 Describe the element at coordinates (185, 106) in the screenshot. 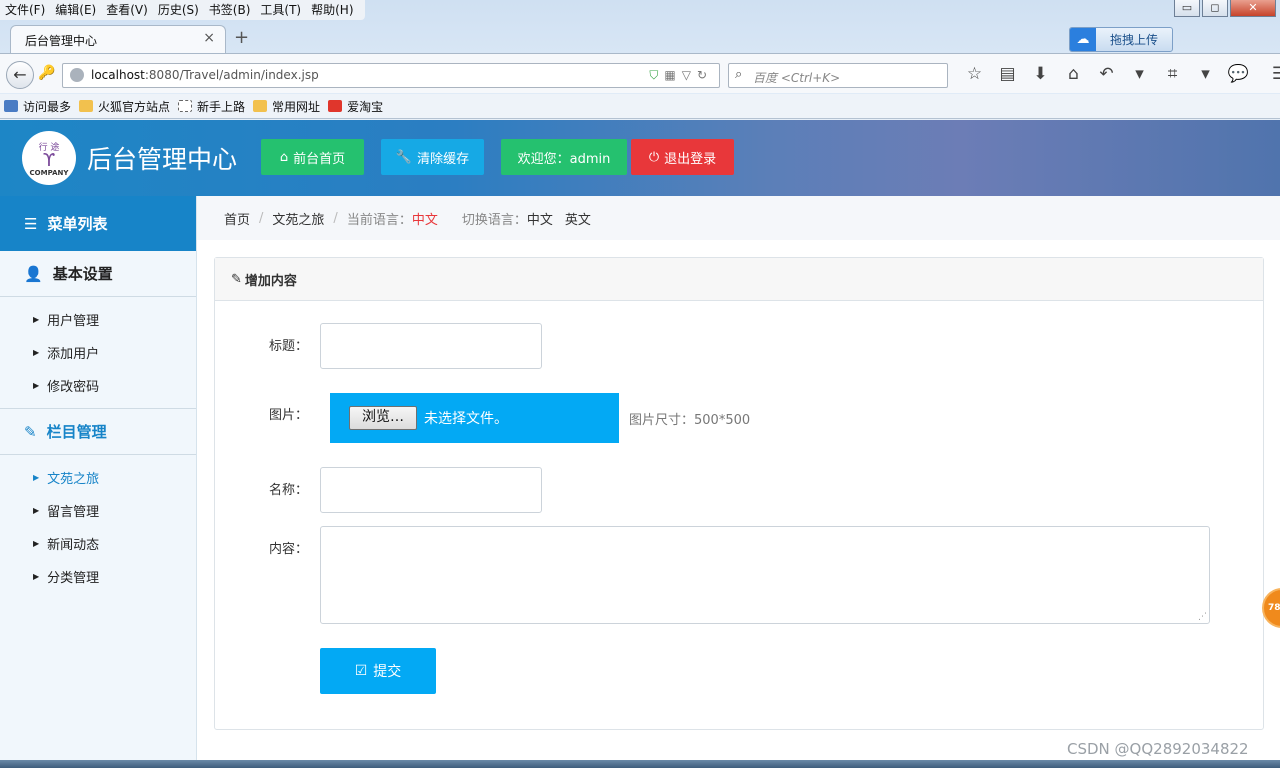

I see `page-icon` at that location.